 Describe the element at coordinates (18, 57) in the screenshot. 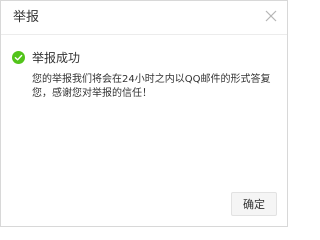

I see `check-circle-icon` at that location.